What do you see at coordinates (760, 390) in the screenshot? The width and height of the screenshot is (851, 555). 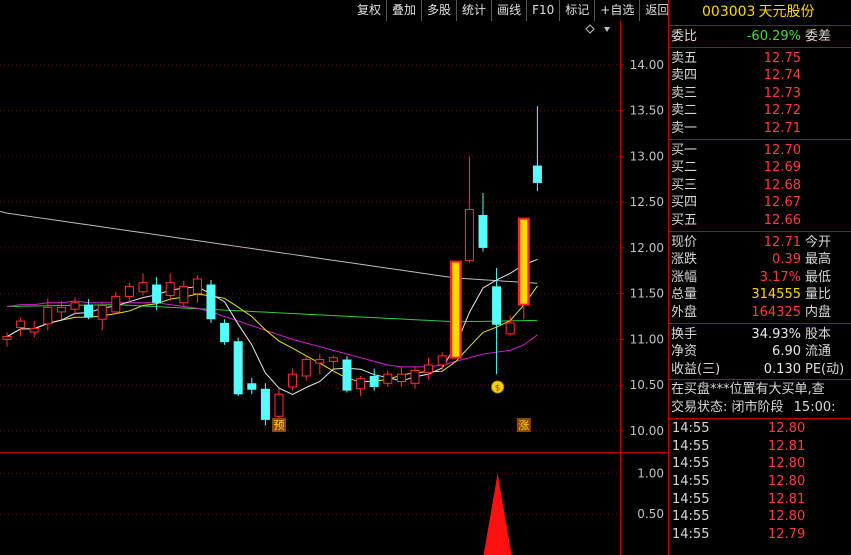 I see `big-order-alert: 在买盘***位置有大买单,查` at bounding box center [760, 390].